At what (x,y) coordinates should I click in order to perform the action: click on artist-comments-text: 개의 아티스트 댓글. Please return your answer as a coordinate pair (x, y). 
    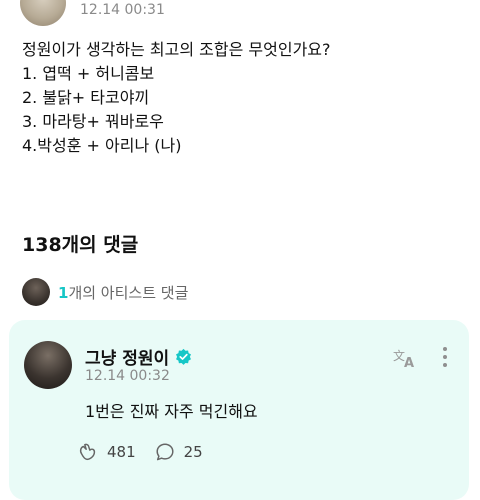
    Looking at the image, I should click on (128, 292).